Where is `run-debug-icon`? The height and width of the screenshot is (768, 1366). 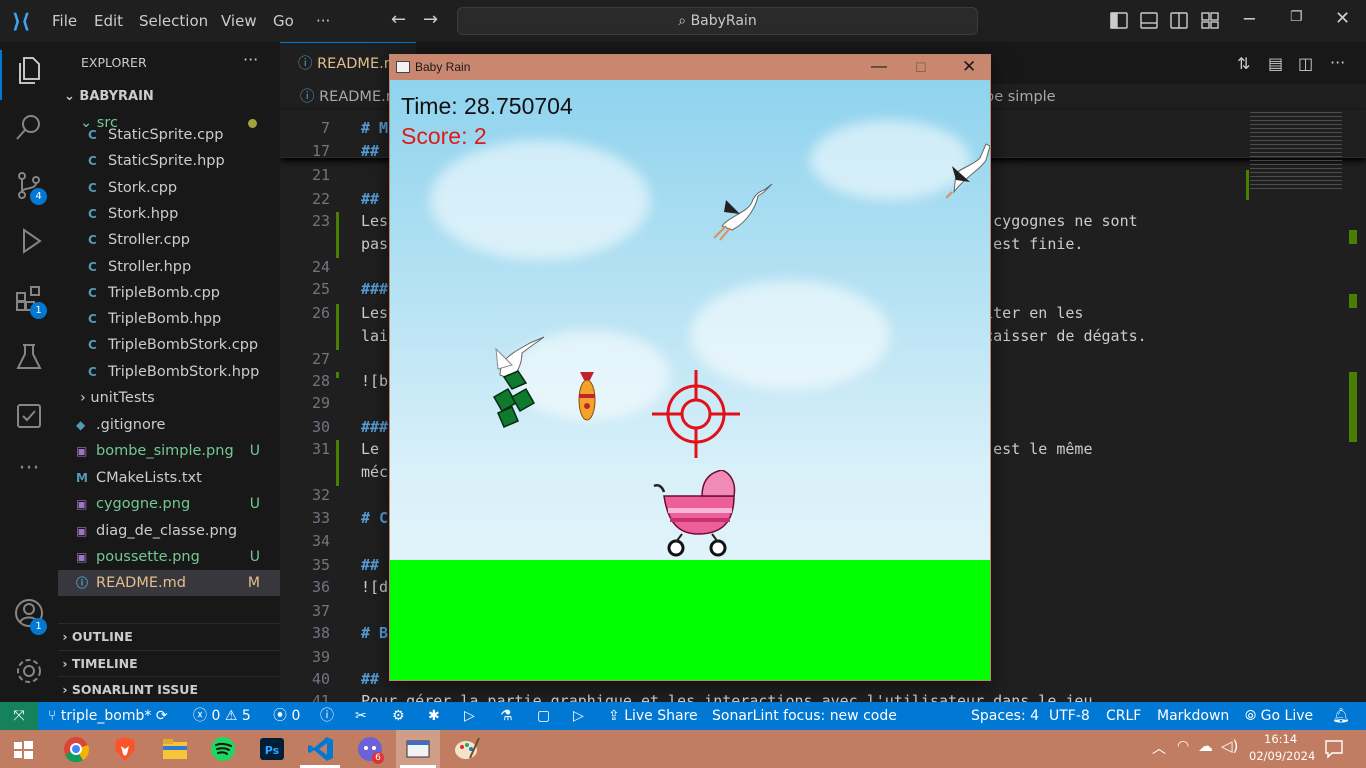 run-debug-icon is located at coordinates (29, 241).